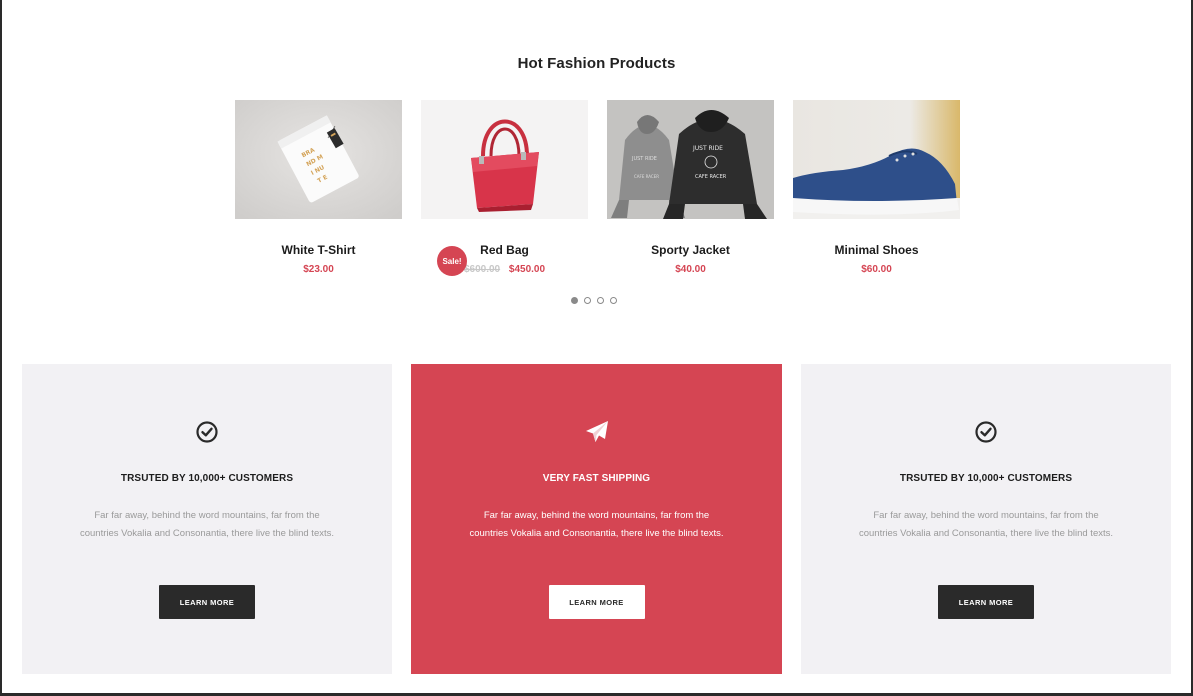  I want to click on product-price-row: $40.00, so click(690, 269).